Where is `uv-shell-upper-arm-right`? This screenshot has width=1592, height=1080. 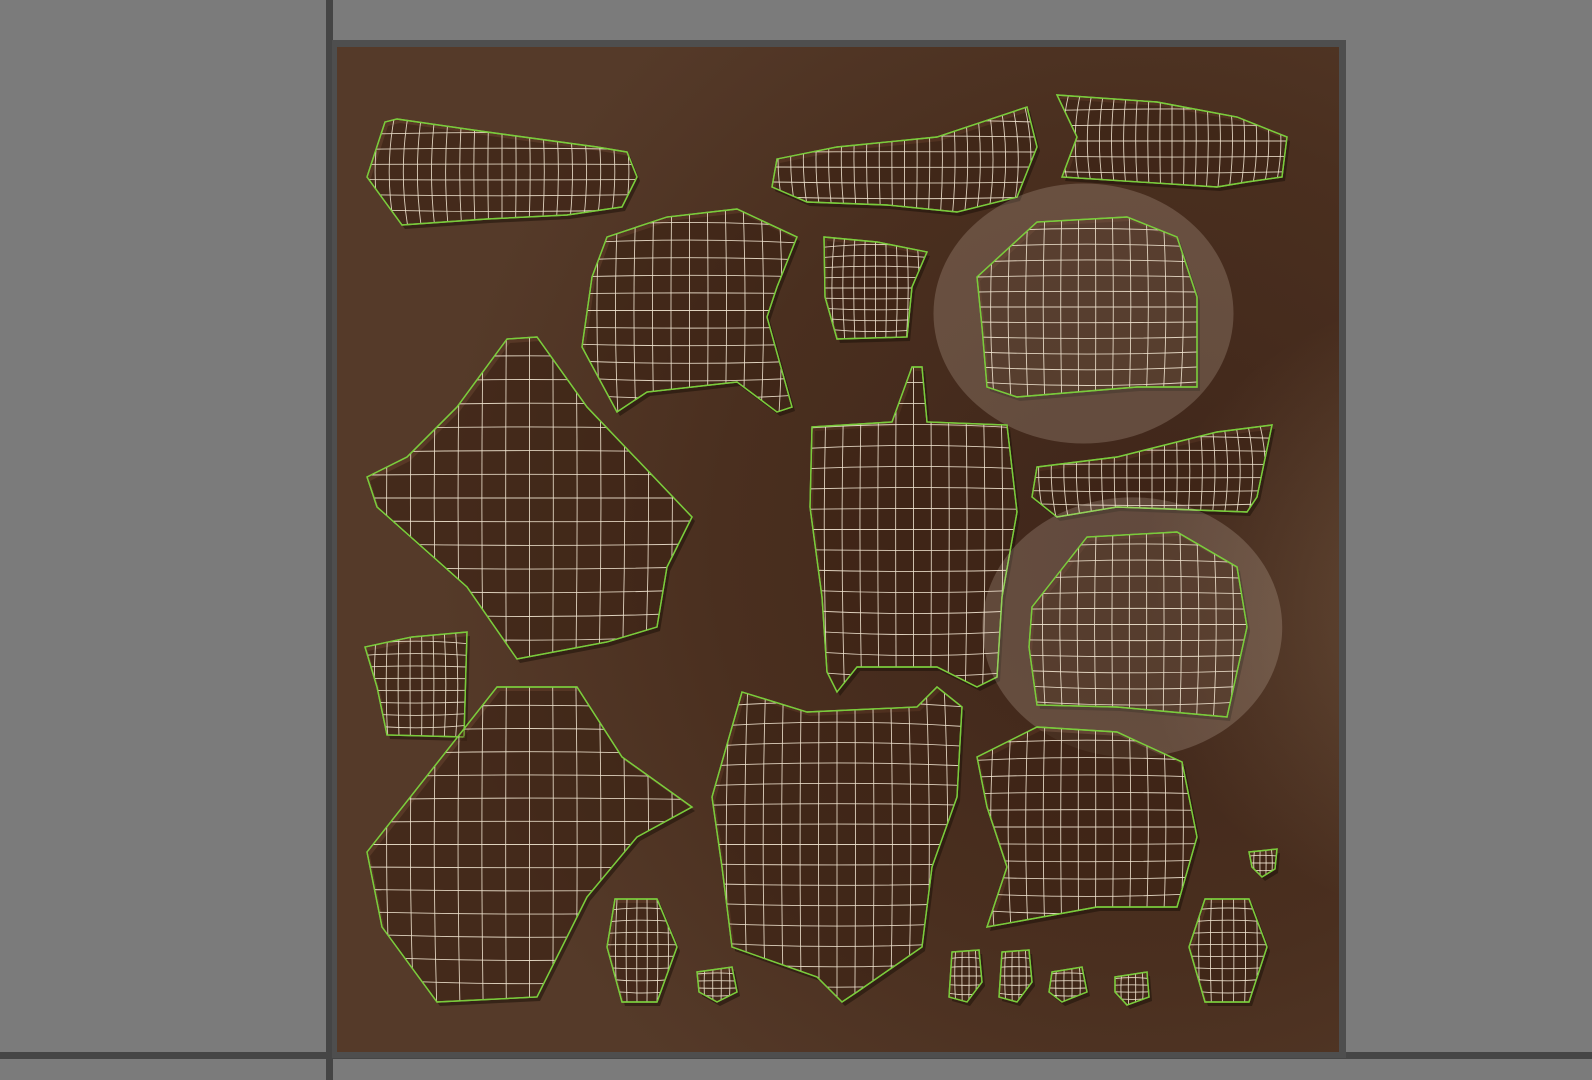
uv-shell-upper-arm-right is located at coordinates (1172, 142).